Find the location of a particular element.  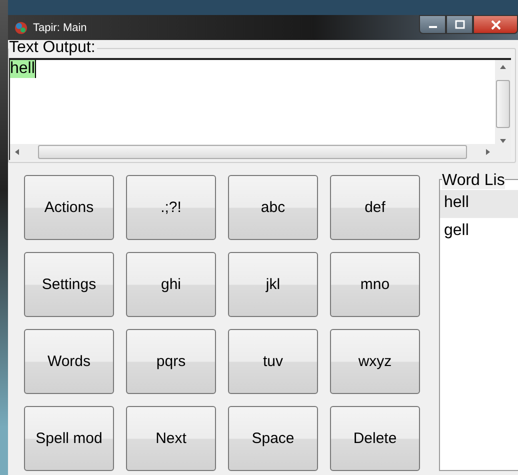

scroll-left-icon is located at coordinates (17, 152).